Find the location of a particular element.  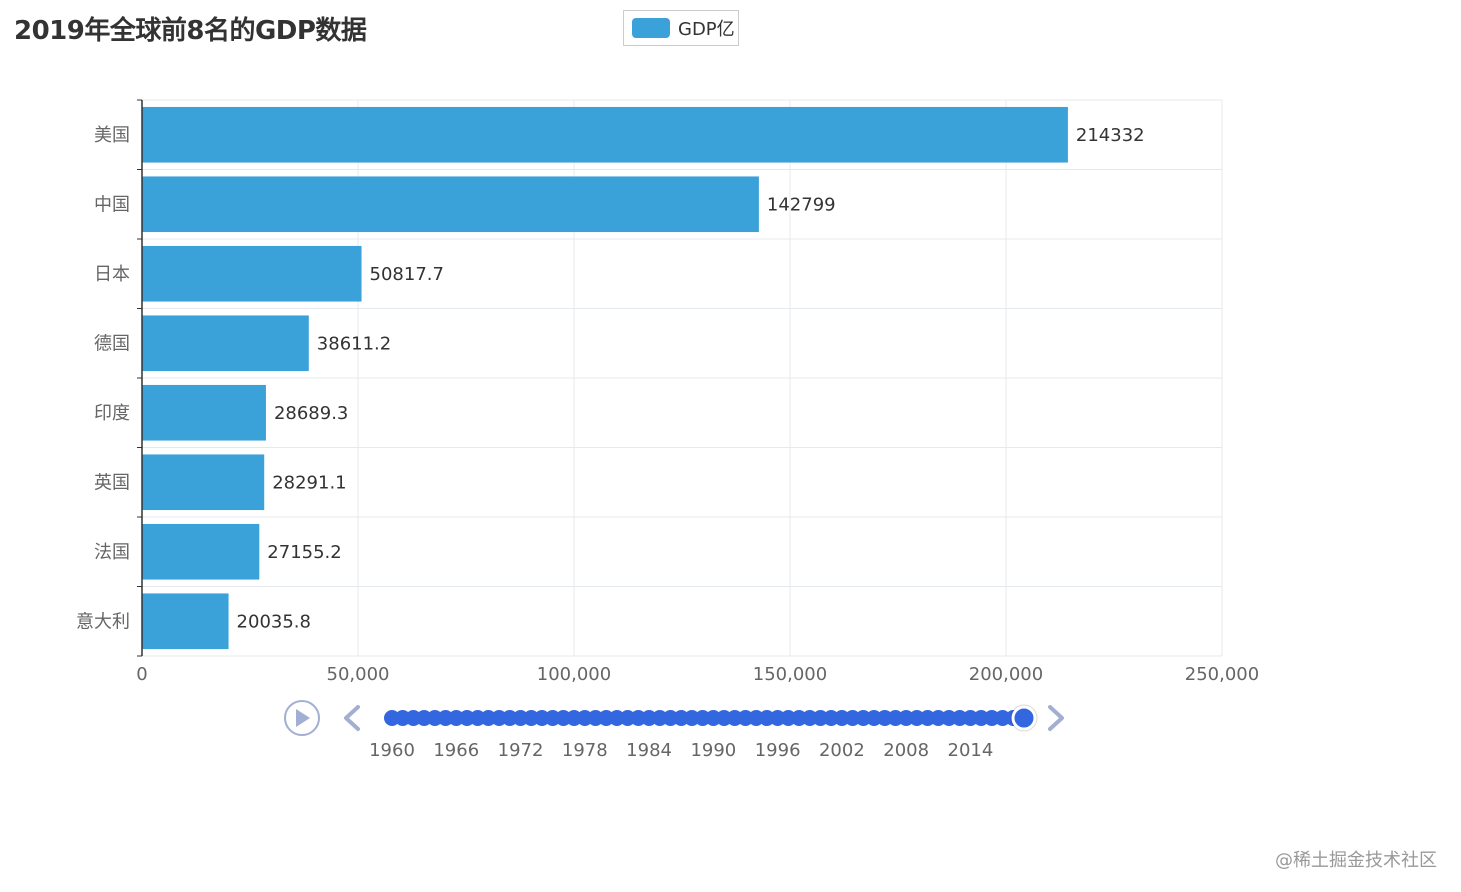

x-tick-label: 50,000 is located at coordinates (358, 674).